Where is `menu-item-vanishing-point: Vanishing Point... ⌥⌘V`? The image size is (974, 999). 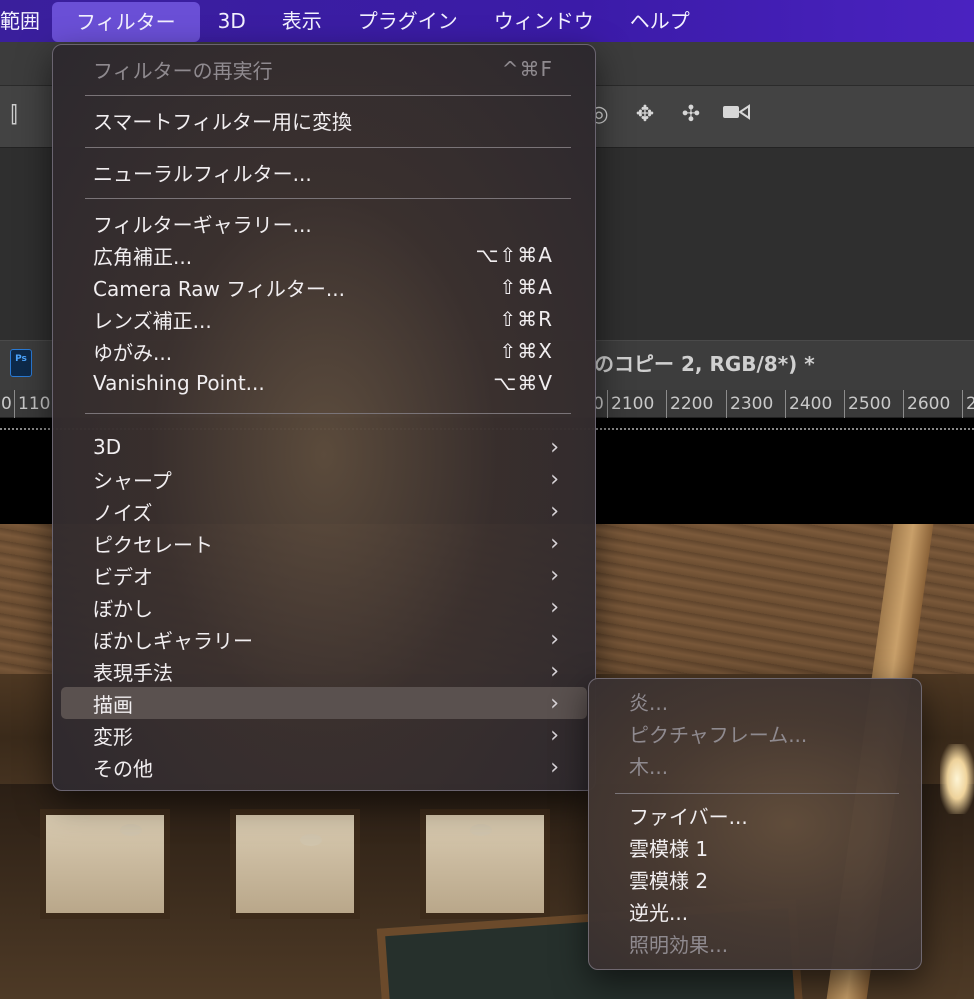
menu-item-vanishing-point: Vanishing Point... ⌥⌘V is located at coordinates (324, 383).